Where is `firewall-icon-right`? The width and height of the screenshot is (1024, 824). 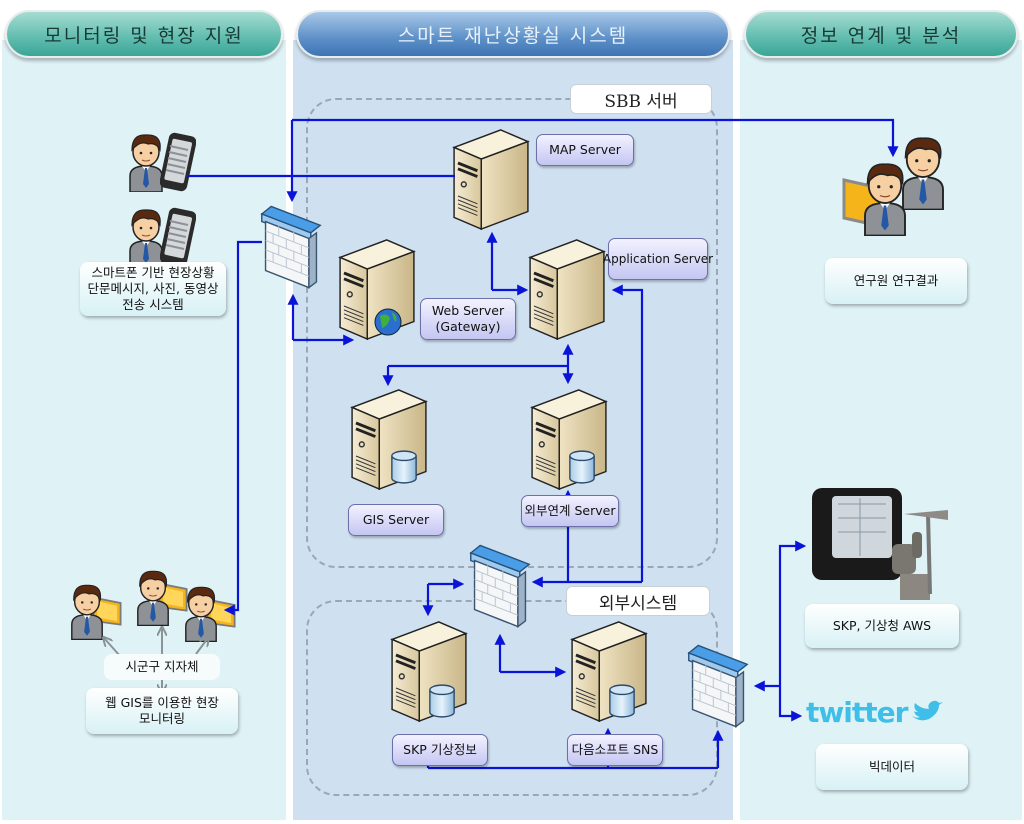
firewall-icon-right is located at coordinates (718, 688).